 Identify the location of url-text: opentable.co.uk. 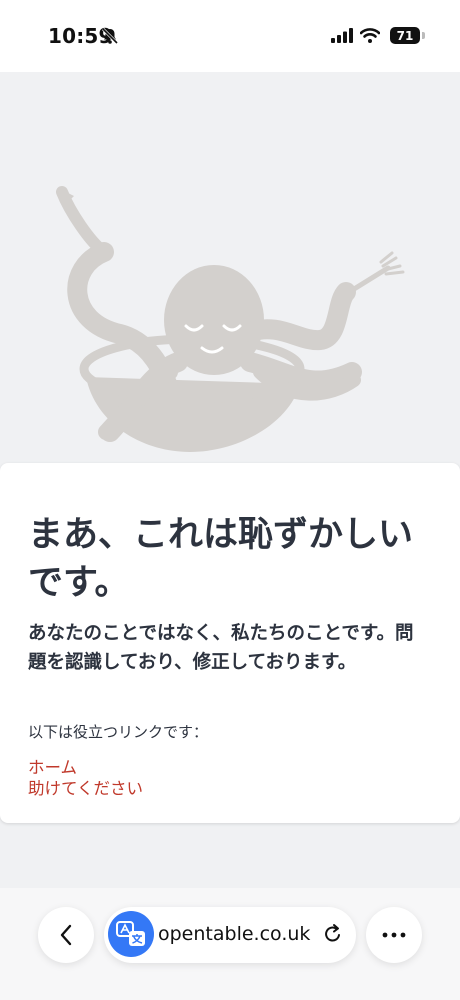
(234, 934).